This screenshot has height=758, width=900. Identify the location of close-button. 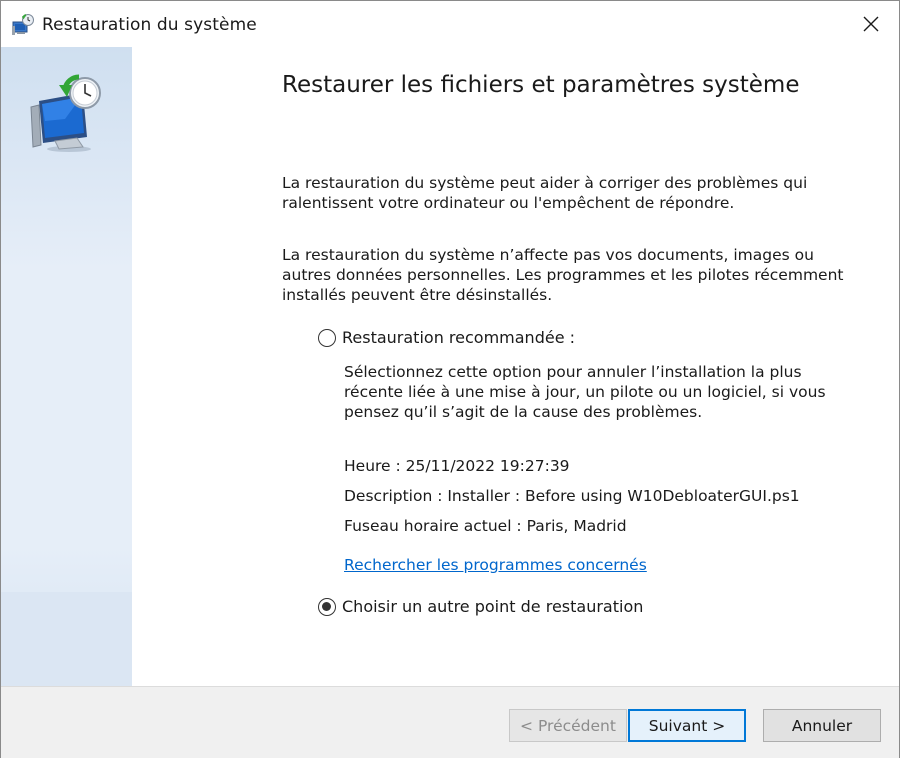
(871, 24).